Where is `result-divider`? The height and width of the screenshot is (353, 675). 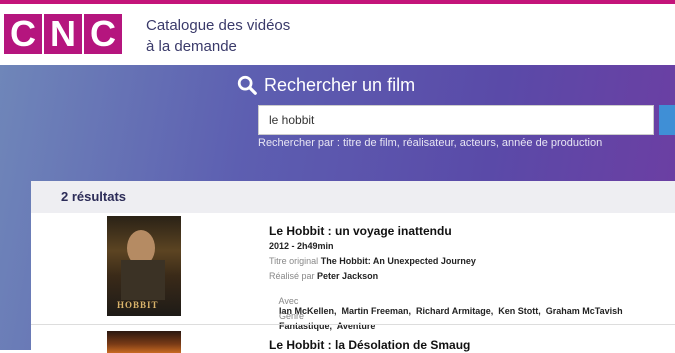
result-divider is located at coordinates (353, 324).